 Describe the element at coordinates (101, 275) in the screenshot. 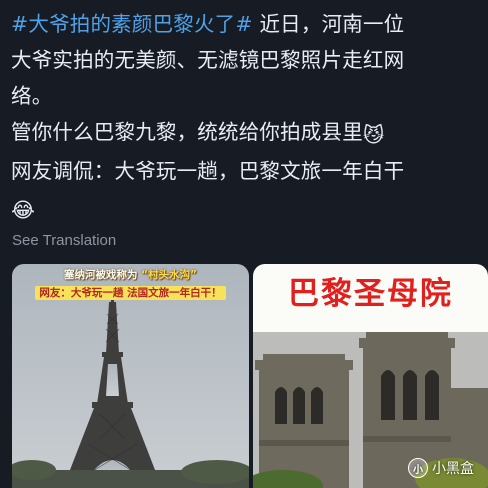

I see `overlay-caption-top-text: 塞纳河被戏称为` at that location.